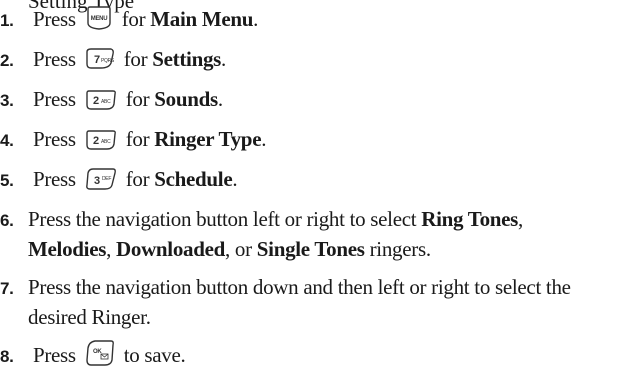 The width and height of the screenshot is (637, 388). Describe the element at coordinates (318, 100) in the screenshot. I see `step-3: 3. Press 2 ABC for Sounds.` at that location.